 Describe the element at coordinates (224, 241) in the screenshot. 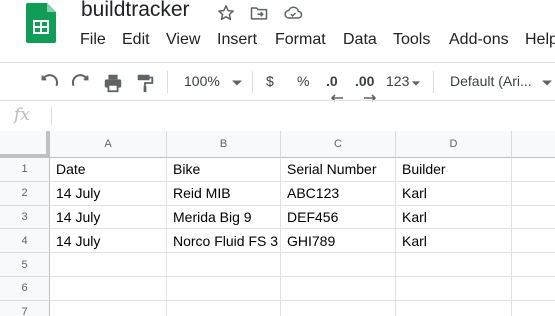

I see `cell-b4: Norco Fluid FS 3` at that location.